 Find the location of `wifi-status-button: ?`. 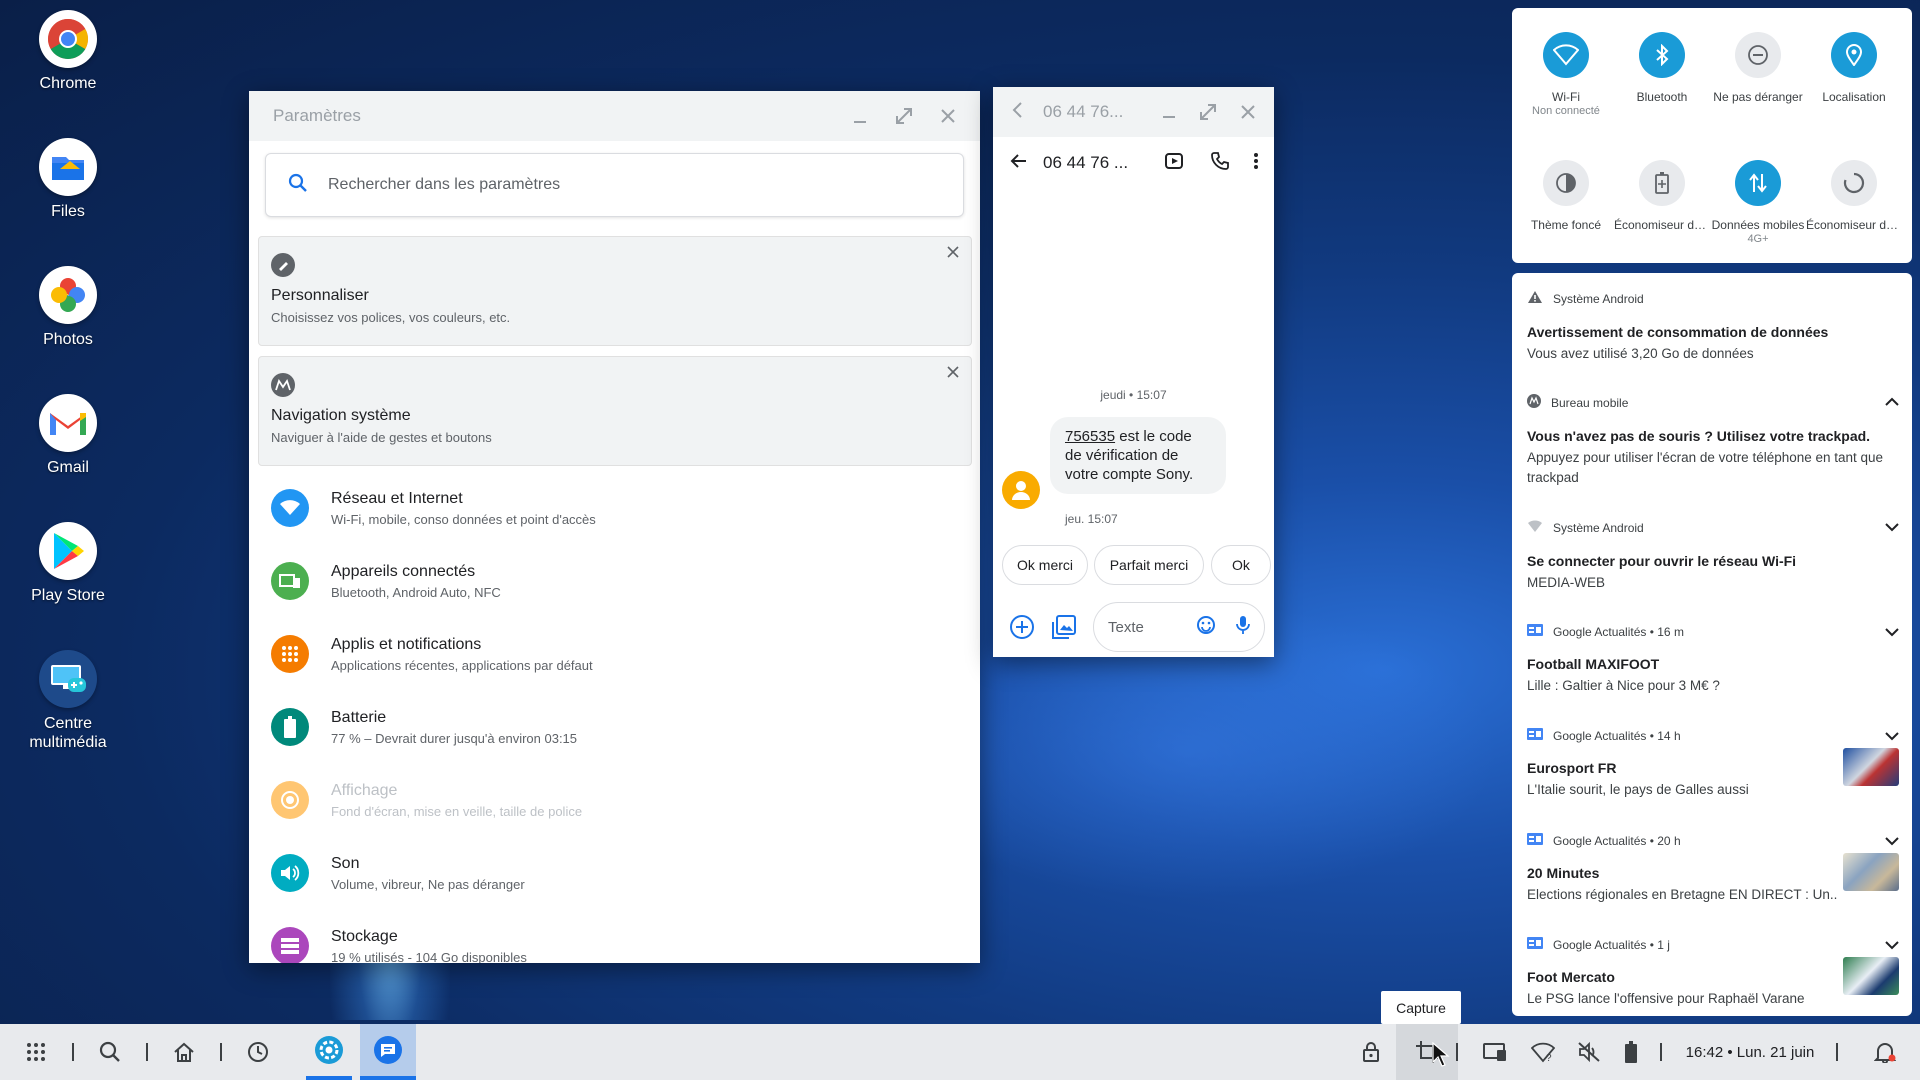

wifi-status-button: ? is located at coordinates (1543, 1052).